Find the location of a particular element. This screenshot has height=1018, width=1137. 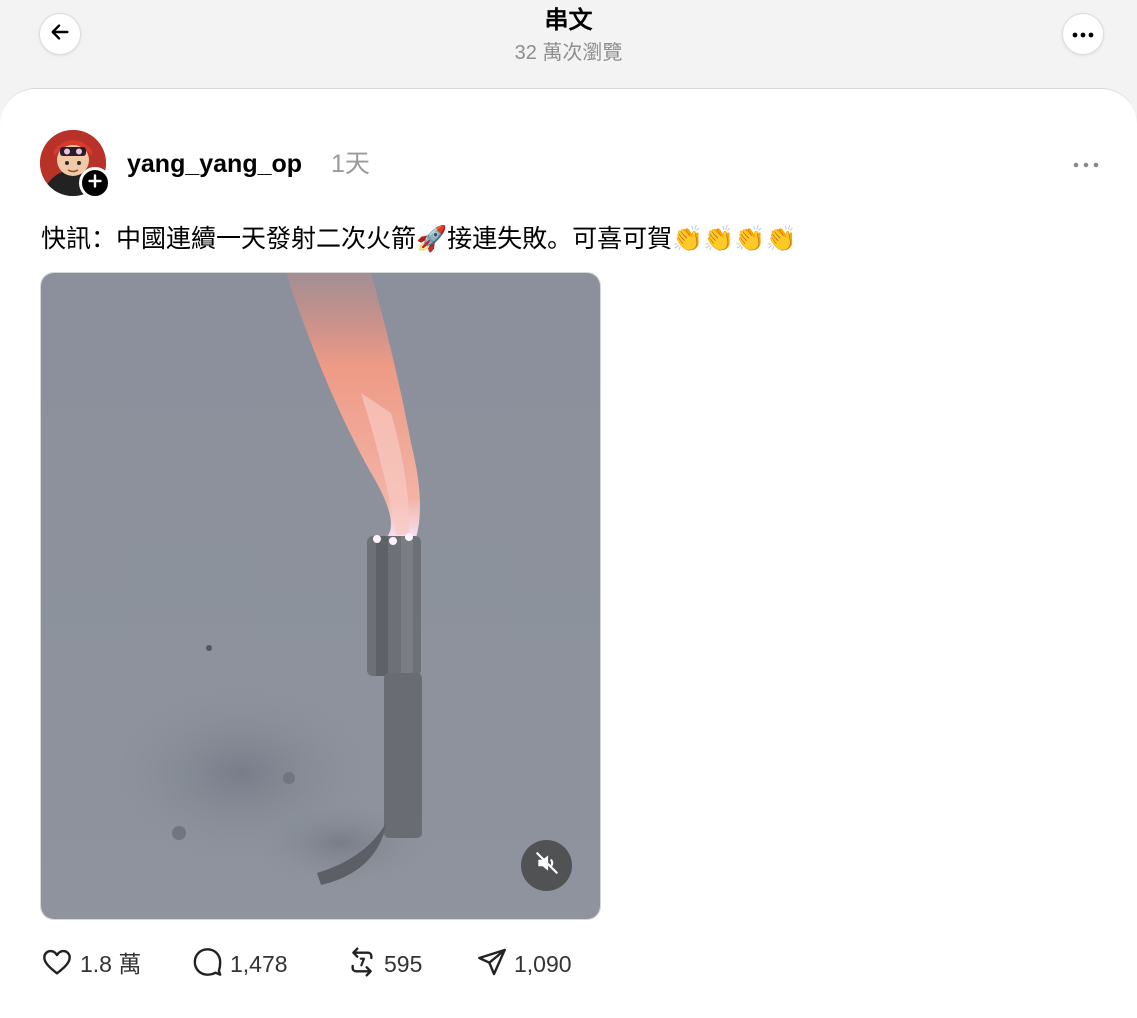

reply-count: 1,478 is located at coordinates (259, 964).